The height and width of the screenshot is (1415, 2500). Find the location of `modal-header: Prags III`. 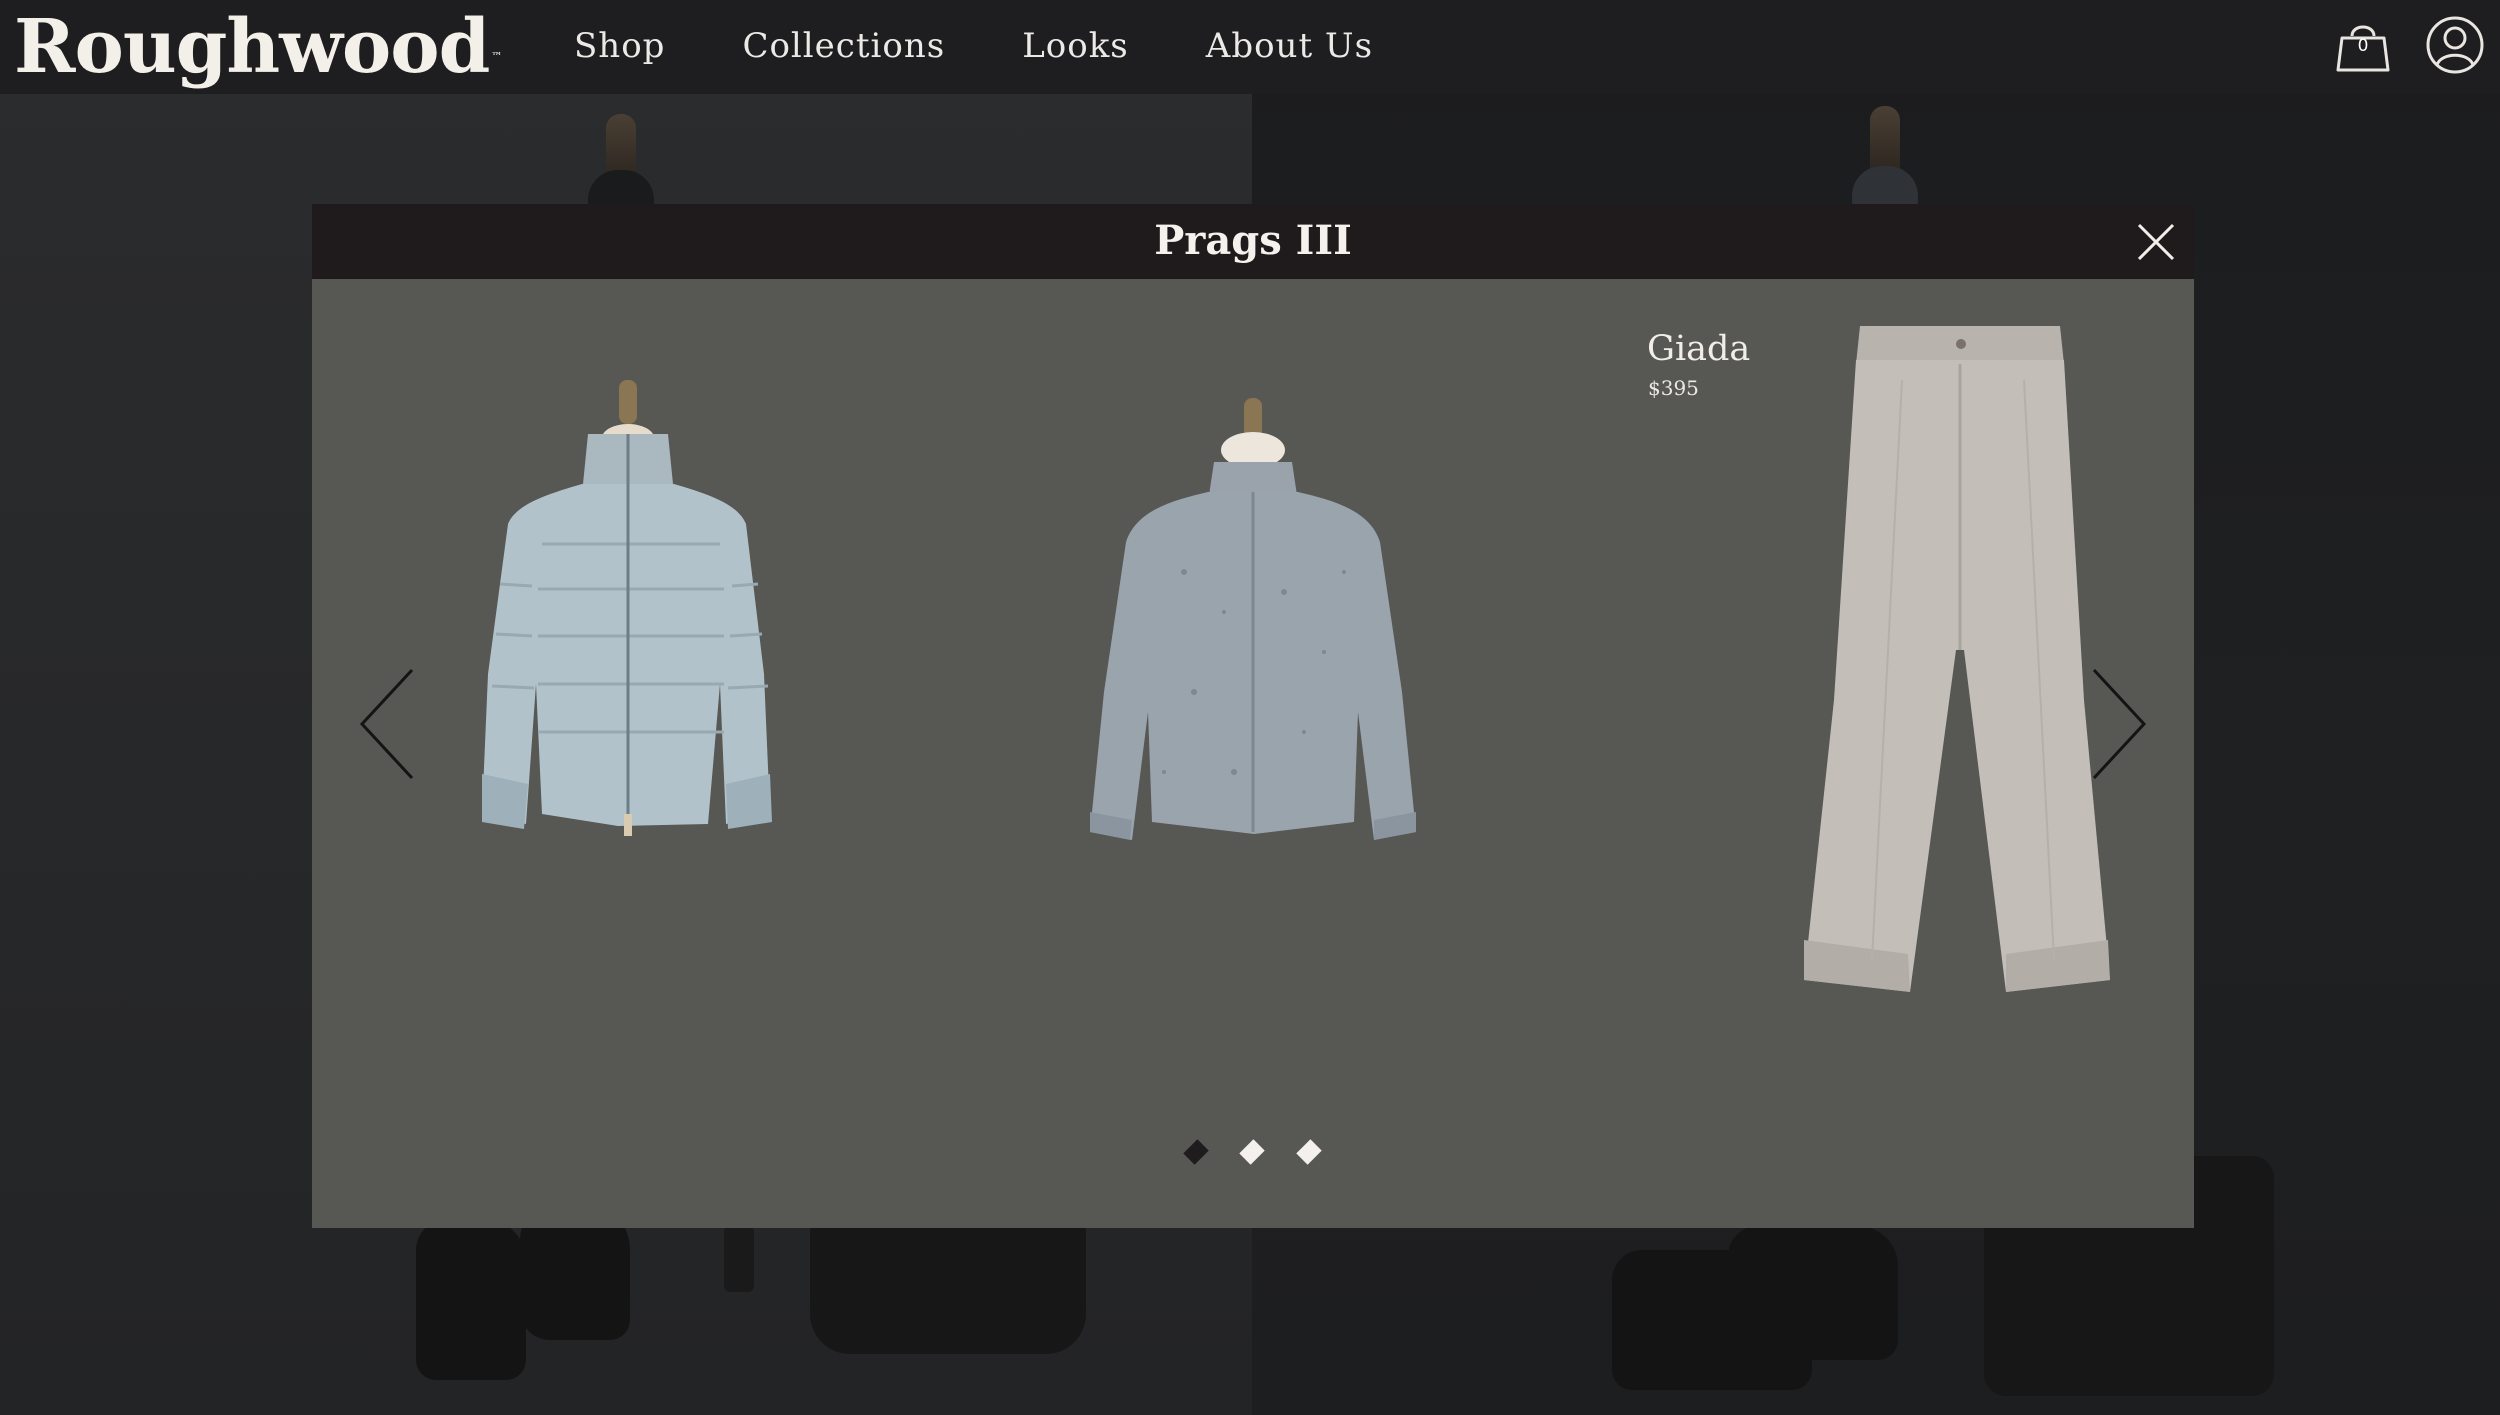

modal-header: Prags III is located at coordinates (1253, 241).